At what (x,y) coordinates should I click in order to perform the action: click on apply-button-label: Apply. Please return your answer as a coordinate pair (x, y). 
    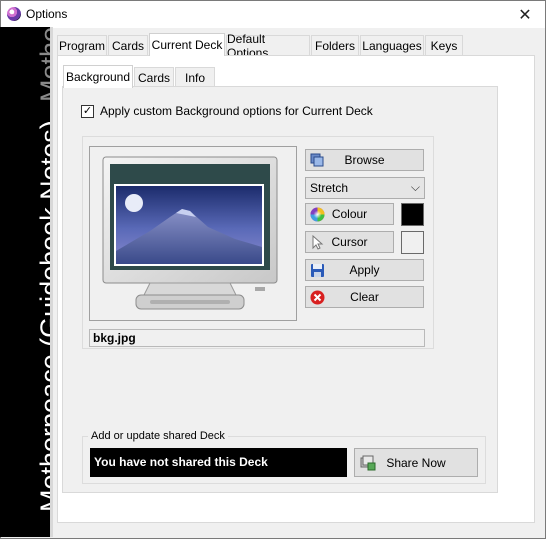
    Looking at the image, I should click on (364, 270).